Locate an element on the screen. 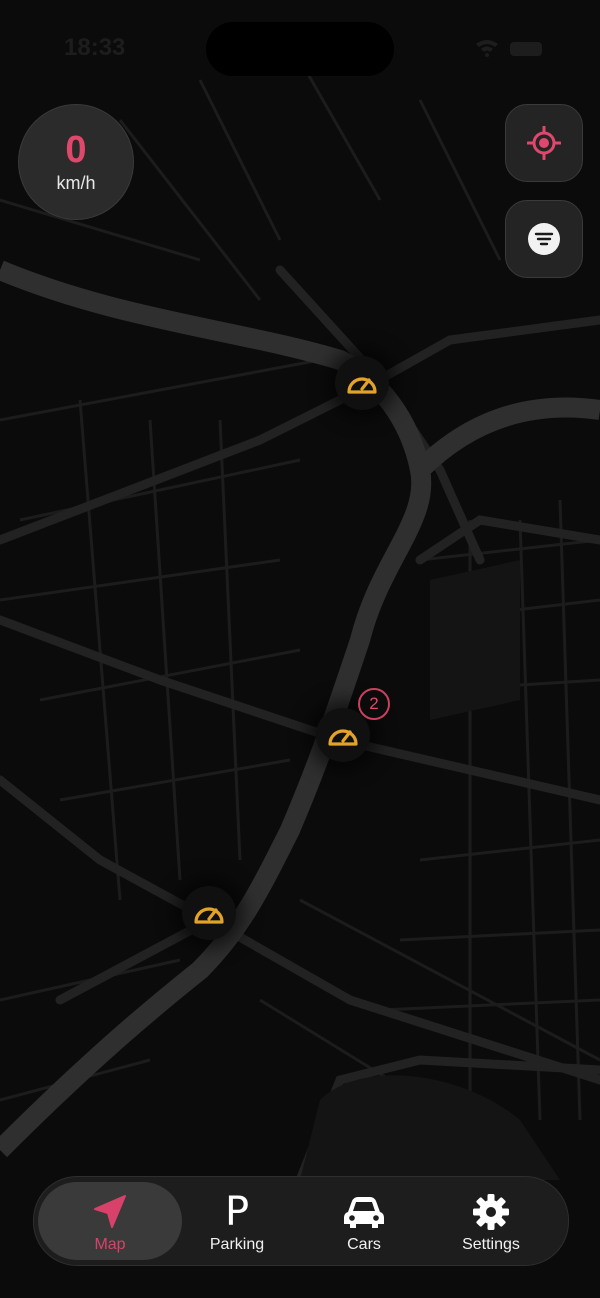 The height and width of the screenshot is (1298, 600). parking-icon: P is located at coordinates (237, 1212).